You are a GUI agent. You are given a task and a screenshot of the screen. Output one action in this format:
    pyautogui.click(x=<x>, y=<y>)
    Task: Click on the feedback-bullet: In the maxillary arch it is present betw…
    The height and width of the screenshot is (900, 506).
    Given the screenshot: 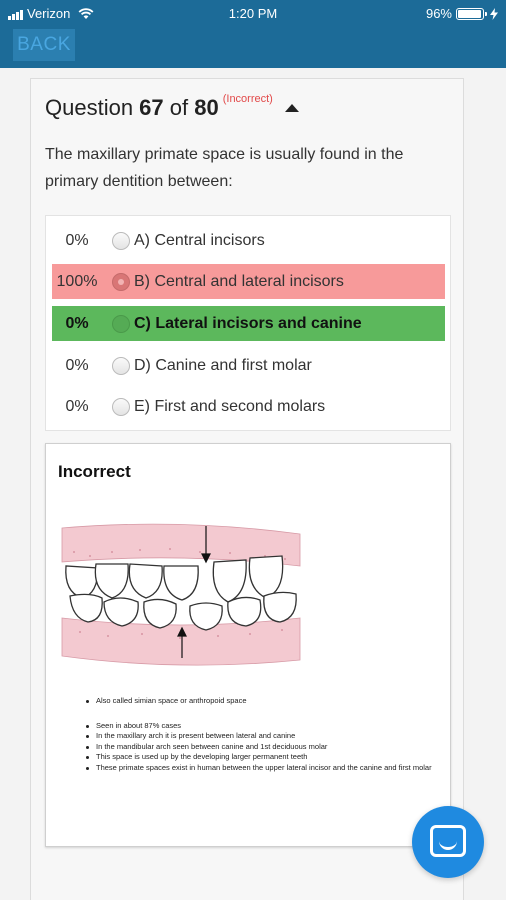 What is the action you would take?
    pyautogui.click(x=261, y=736)
    